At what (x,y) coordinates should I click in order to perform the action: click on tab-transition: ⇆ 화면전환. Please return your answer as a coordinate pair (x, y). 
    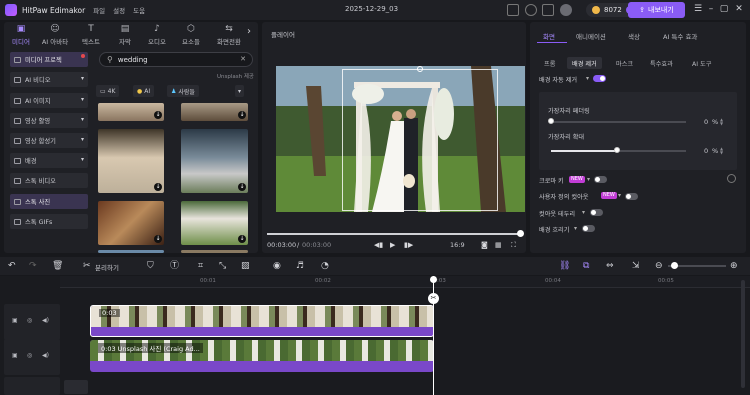
    Looking at the image, I should click on (229, 35).